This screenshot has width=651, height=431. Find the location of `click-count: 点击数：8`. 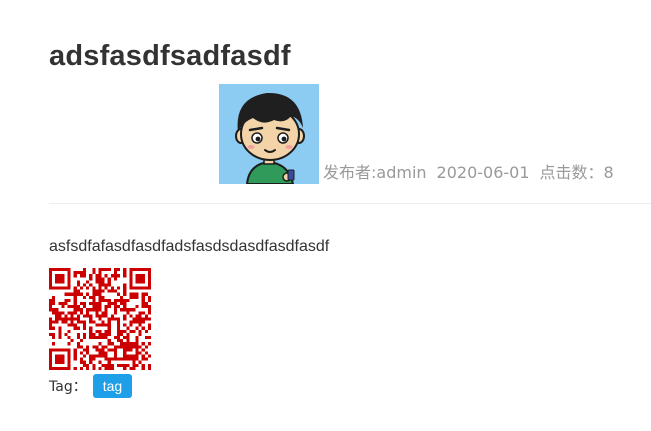

click-count: 点击数：8 is located at coordinates (576, 172).